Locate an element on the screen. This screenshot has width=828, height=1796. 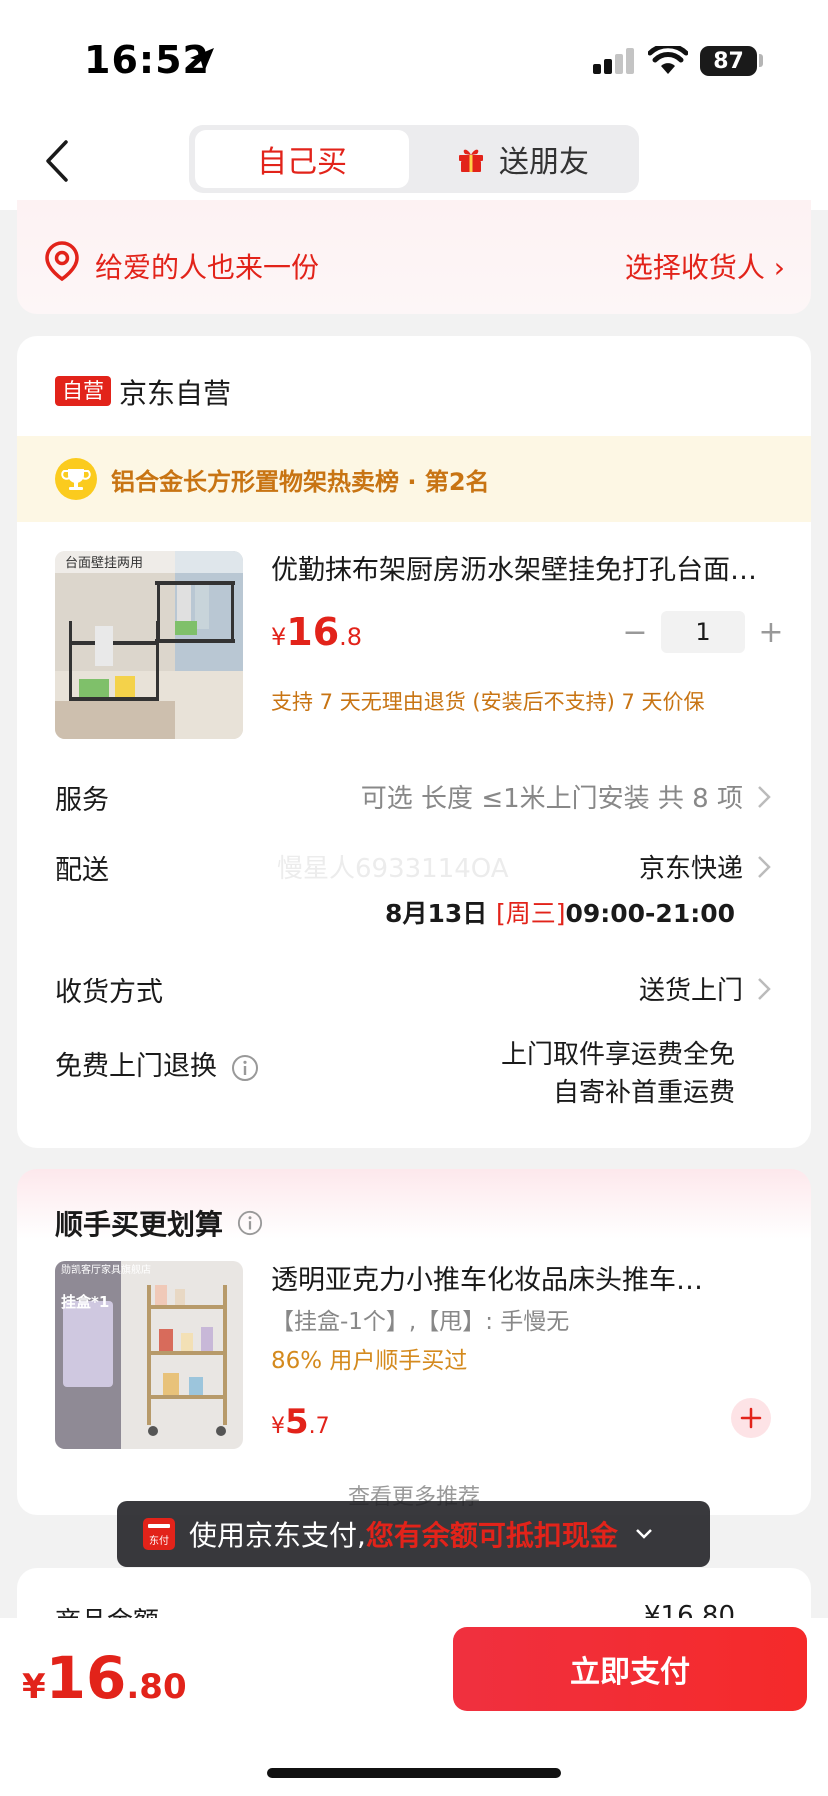
recommend-product-stat: 86% 用户顺手买过 is located at coordinates (369, 1361).